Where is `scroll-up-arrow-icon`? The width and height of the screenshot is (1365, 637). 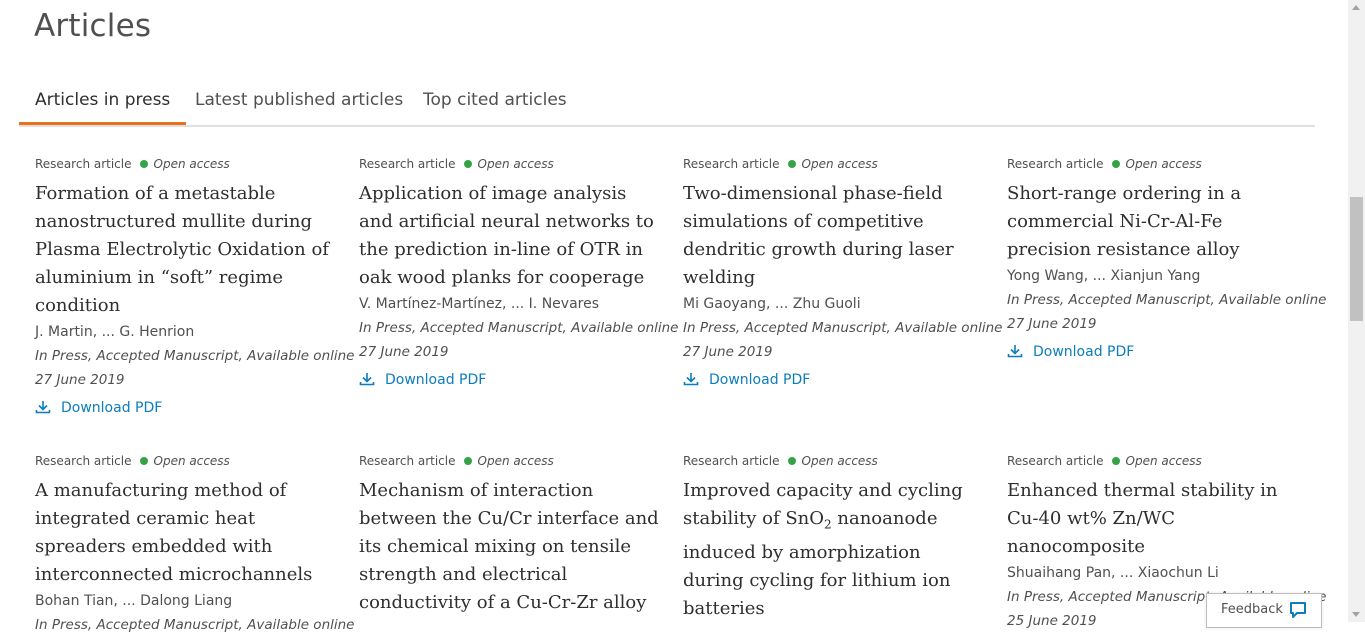
scroll-up-arrow-icon is located at coordinates (1356, 7).